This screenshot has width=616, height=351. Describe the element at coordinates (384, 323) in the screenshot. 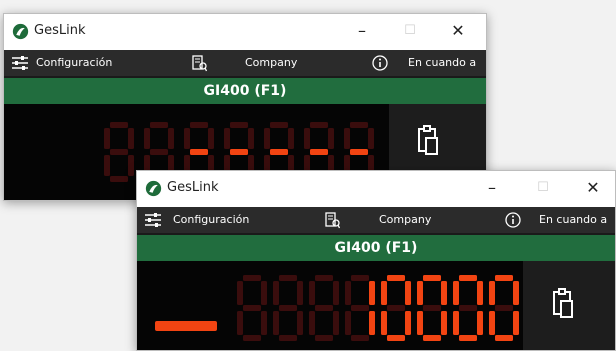

I see `digit-4-segment-e` at that location.